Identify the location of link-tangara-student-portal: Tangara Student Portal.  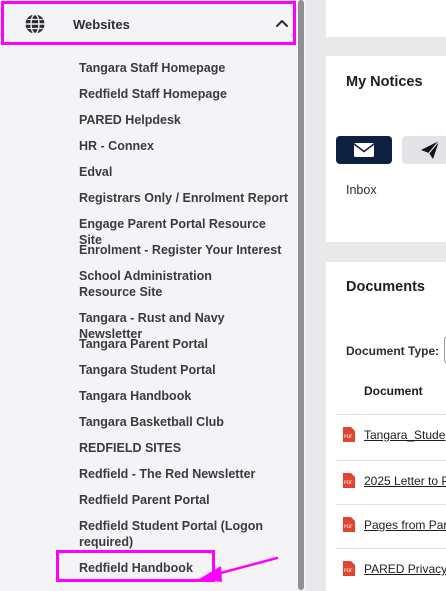
(184, 370).